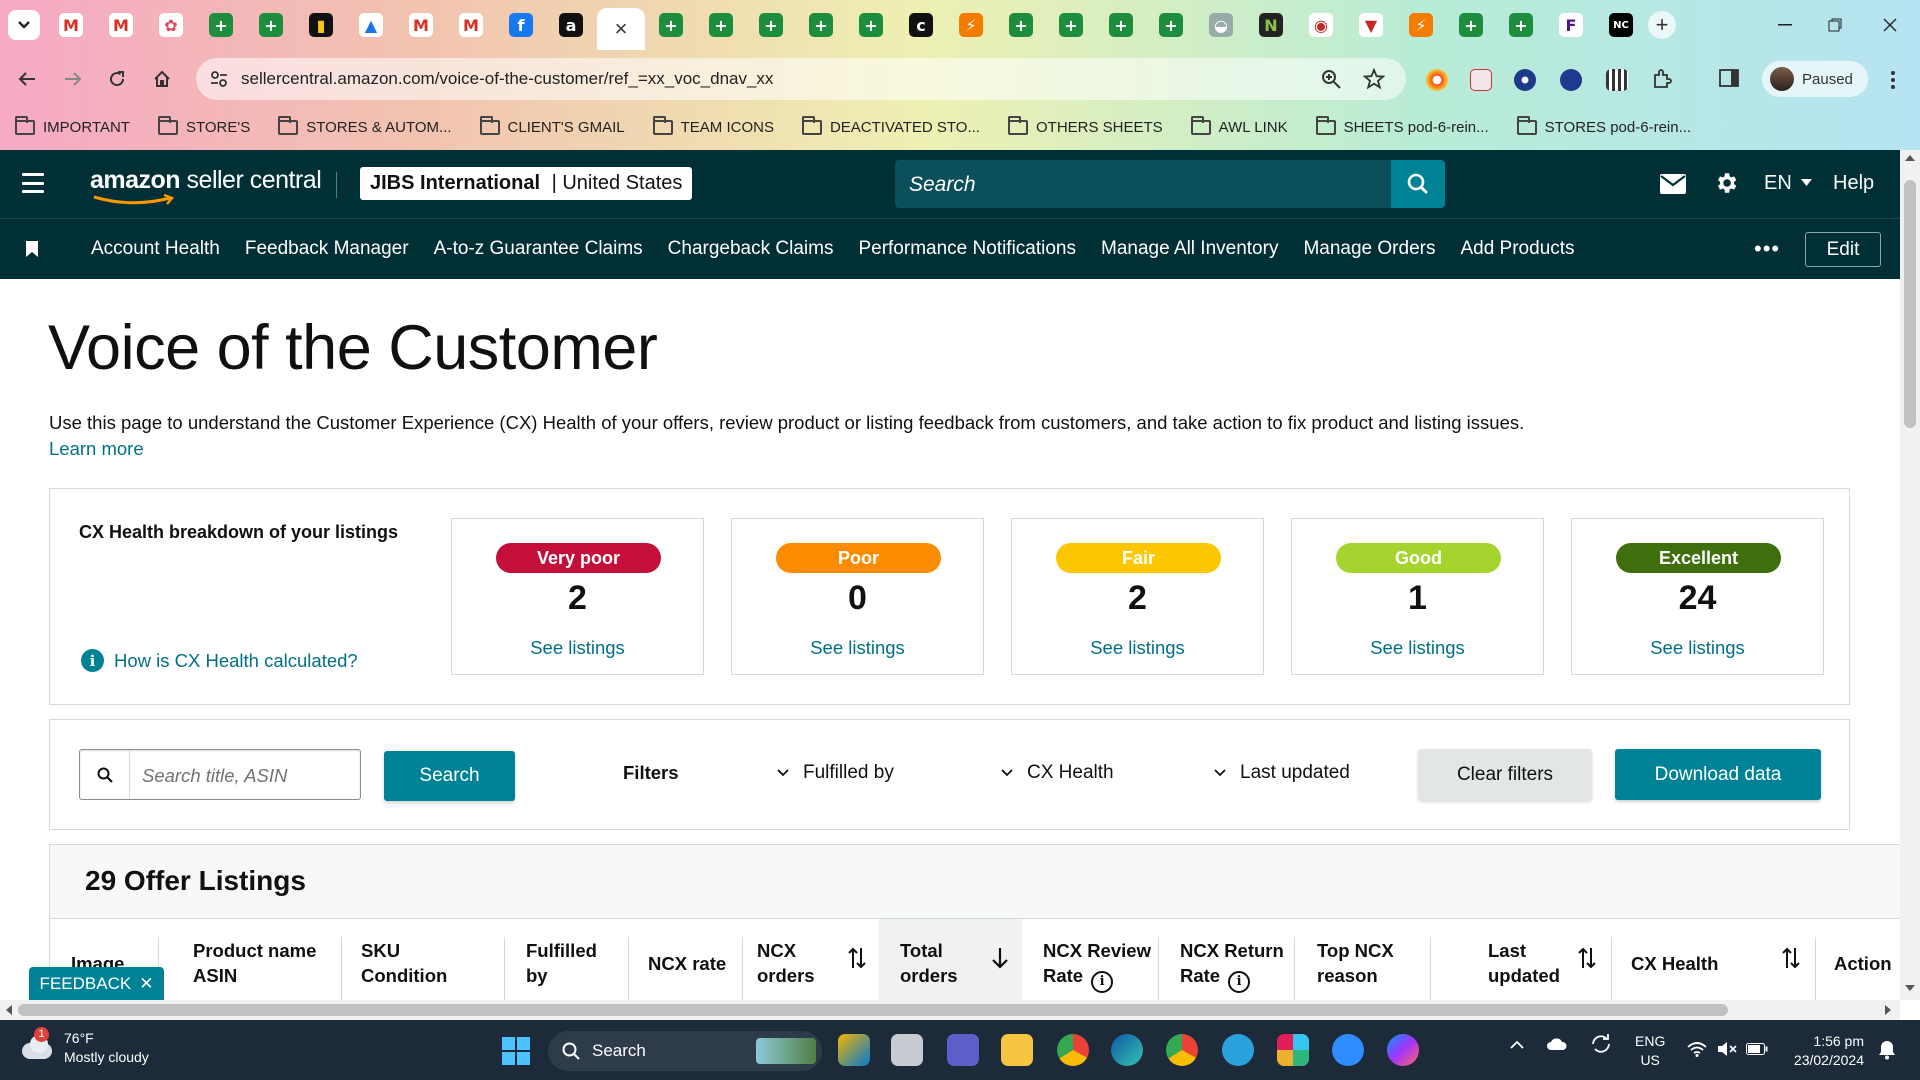 This screenshot has width=1920, height=1080. Describe the element at coordinates (1910, 158) in the screenshot. I see `scroll-up-icon` at that location.